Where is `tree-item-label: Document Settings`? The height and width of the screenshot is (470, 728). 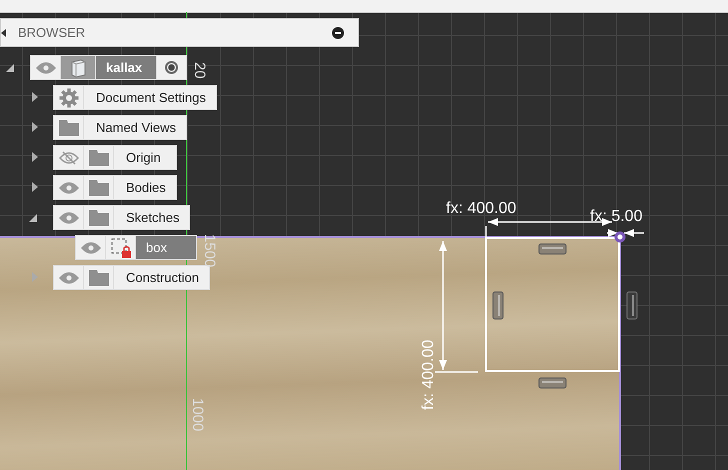 tree-item-label: Document Settings is located at coordinates (151, 98).